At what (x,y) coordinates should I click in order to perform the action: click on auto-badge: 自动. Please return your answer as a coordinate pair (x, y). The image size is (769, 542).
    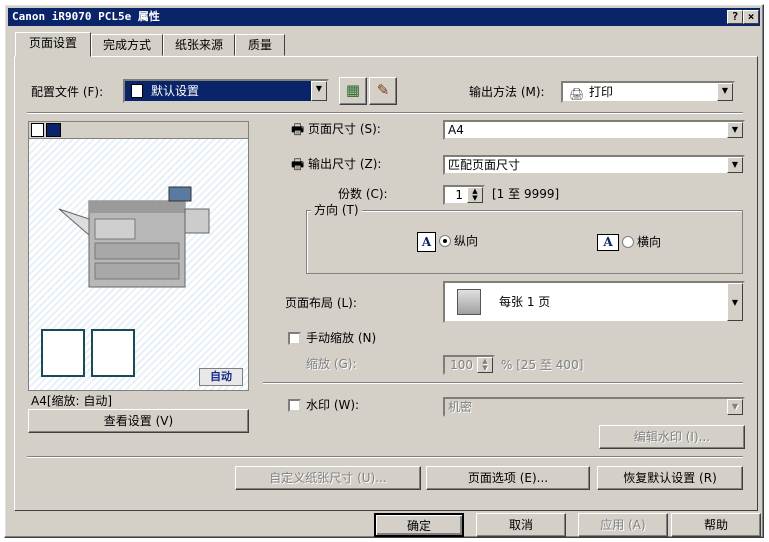
    Looking at the image, I should click on (221, 377).